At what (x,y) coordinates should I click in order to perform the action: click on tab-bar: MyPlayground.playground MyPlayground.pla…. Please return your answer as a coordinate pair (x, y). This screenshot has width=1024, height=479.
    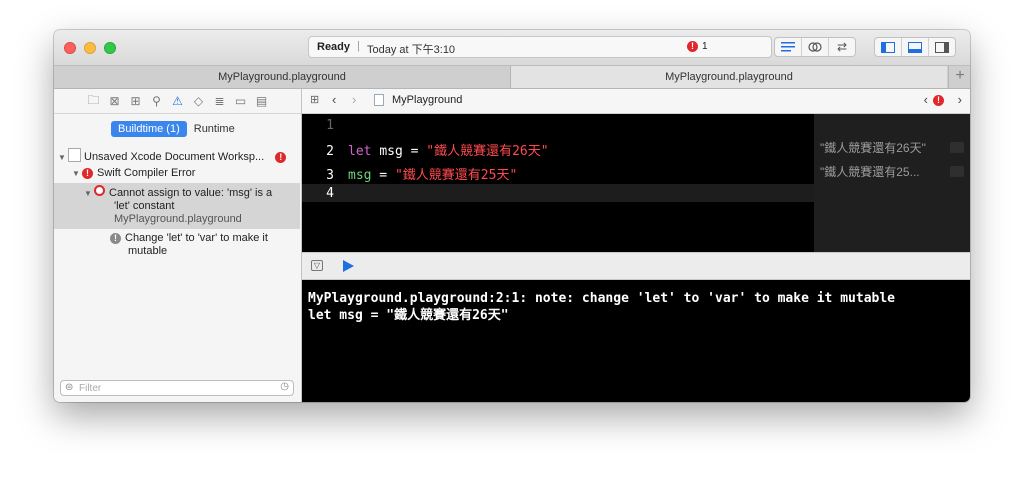
    Looking at the image, I should click on (512, 77).